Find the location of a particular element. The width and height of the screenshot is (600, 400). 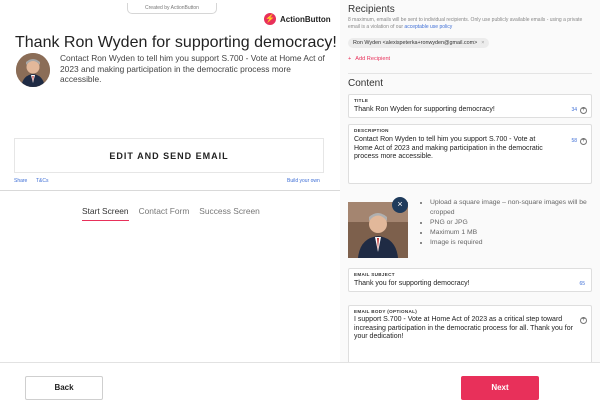

list-item: Maximum 1 MB is located at coordinates (510, 233).